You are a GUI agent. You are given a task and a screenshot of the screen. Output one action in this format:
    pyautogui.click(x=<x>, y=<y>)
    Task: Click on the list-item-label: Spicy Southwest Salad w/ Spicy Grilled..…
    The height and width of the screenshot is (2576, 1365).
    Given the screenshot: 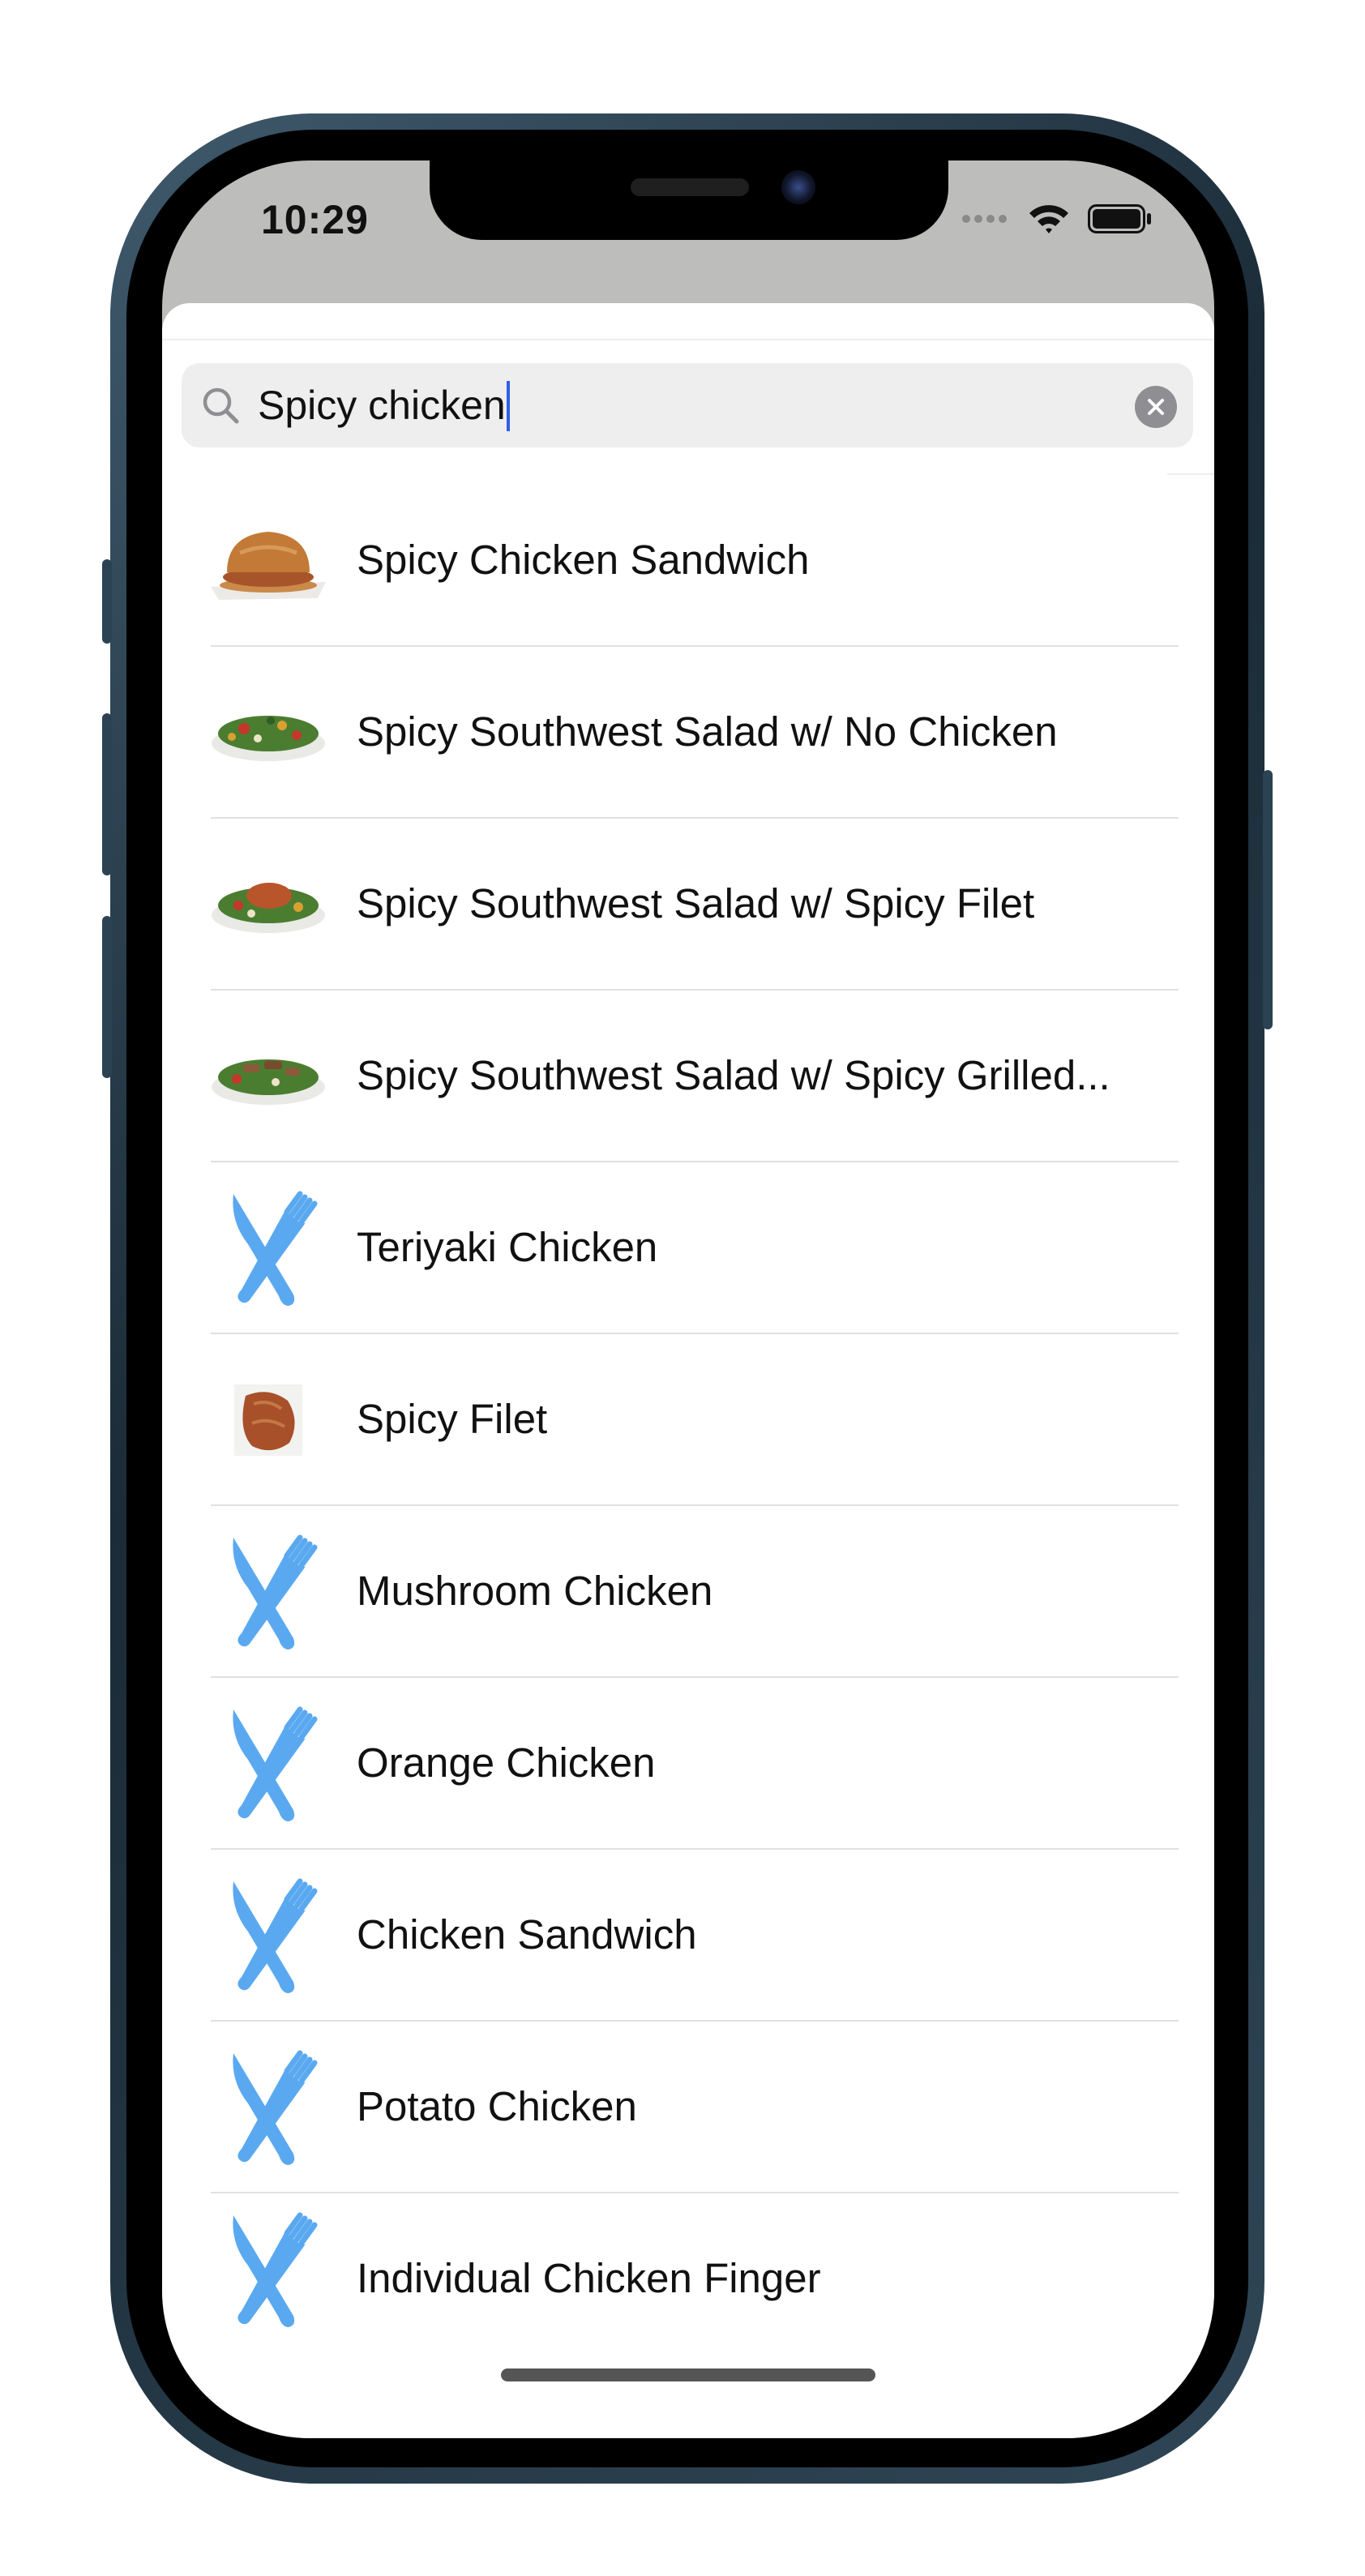 What is the action you would take?
    pyautogui.click(x=733, y=1075)
    